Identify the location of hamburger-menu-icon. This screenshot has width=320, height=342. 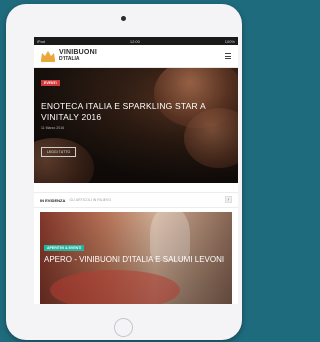
(228, 56).